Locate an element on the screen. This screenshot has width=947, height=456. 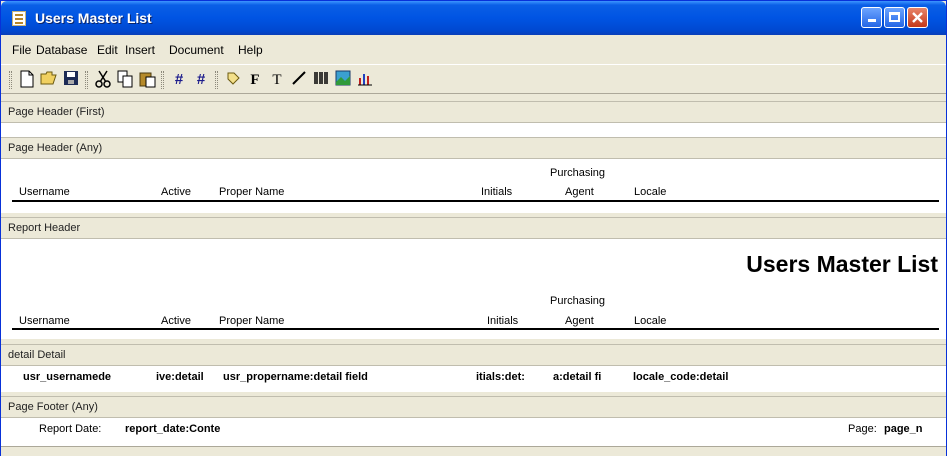
band-page-header-first is located at coordinates (473, 130).